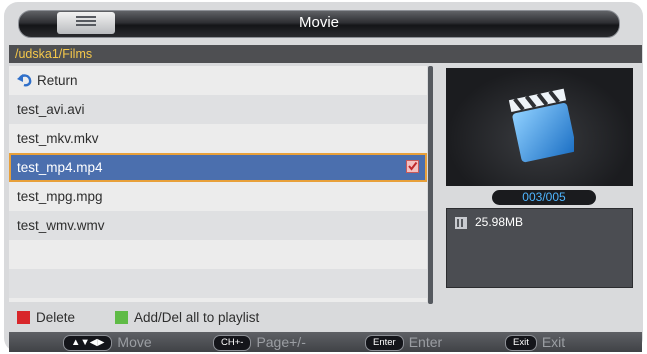 This screenshot has height=354, width=647. What do you see at coordinates (46, 318) in the screenshot?
I see `legend-delete: Delete` at bounding box center [46, 318].